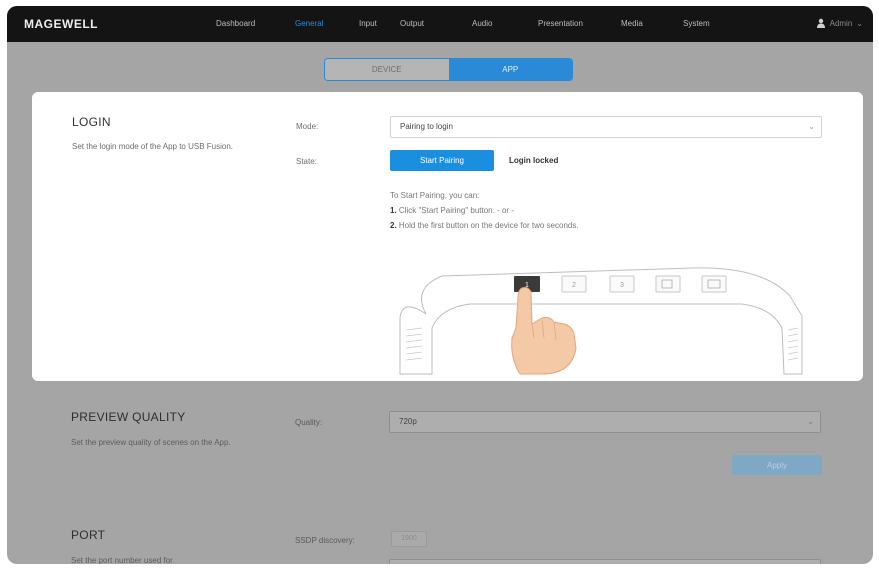  Describe the element at coordinates (820, 23) in the screenshot. I see `user-icon` at that location.